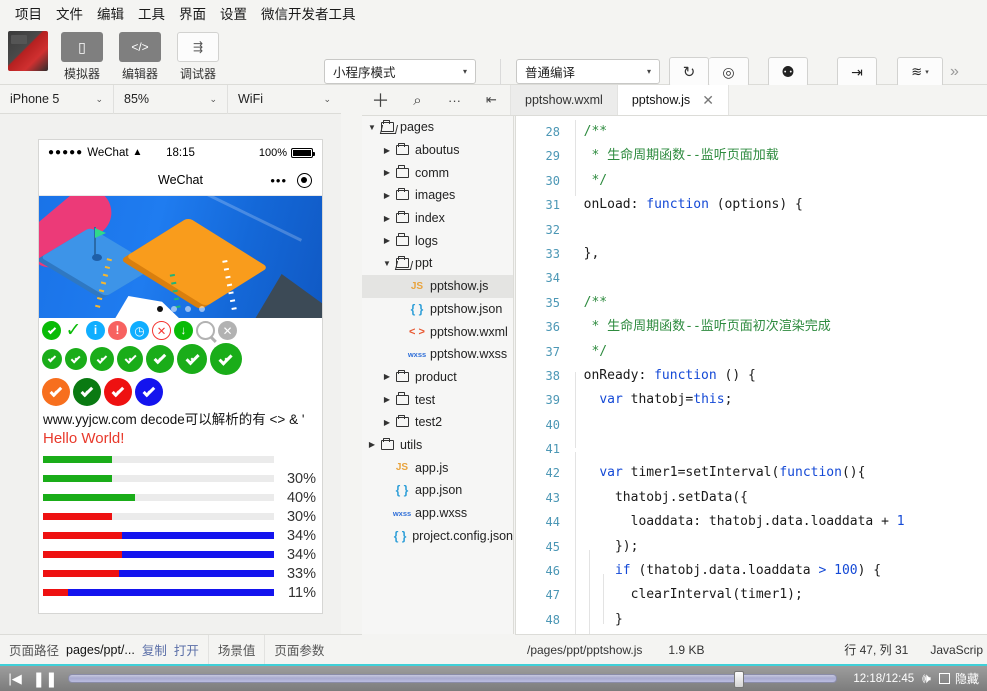  Describe the element at coordinates (708, 100) in the screenshot. I see `close-icon: ✕` at that location.